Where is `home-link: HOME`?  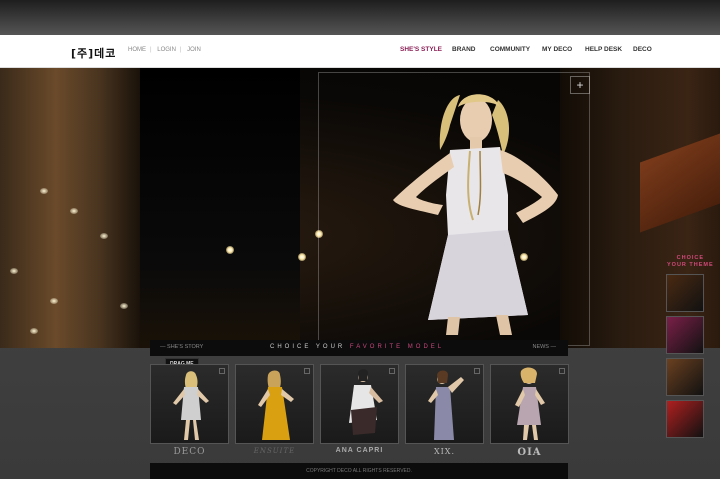 home-link: HOME is located at coordinates (137, 50).